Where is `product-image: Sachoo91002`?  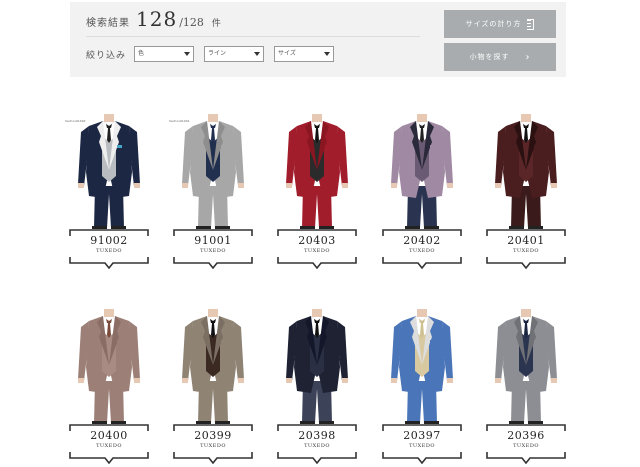 product-image: Sachoo91002 is located at coordinates (109, 171).